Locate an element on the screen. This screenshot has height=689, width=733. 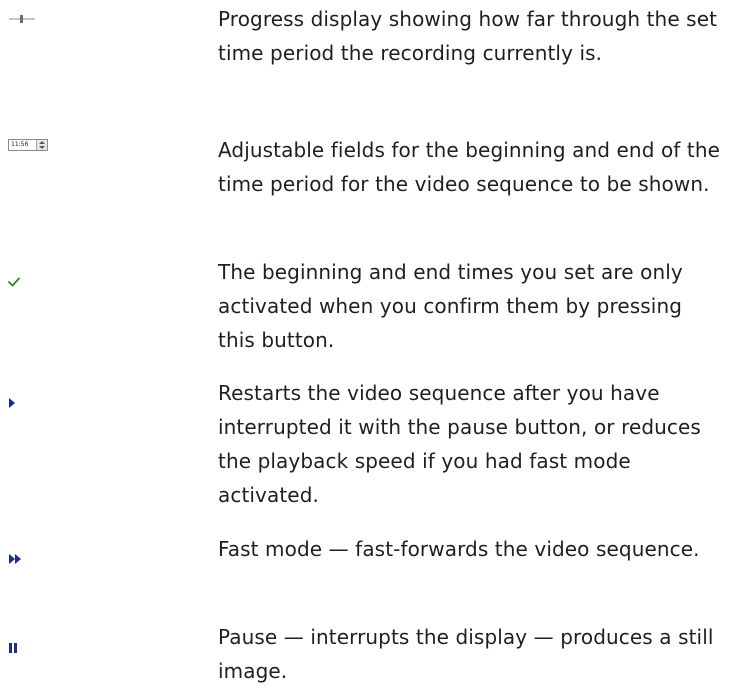
fast-forward-icon is located at coordinates (15, 559).